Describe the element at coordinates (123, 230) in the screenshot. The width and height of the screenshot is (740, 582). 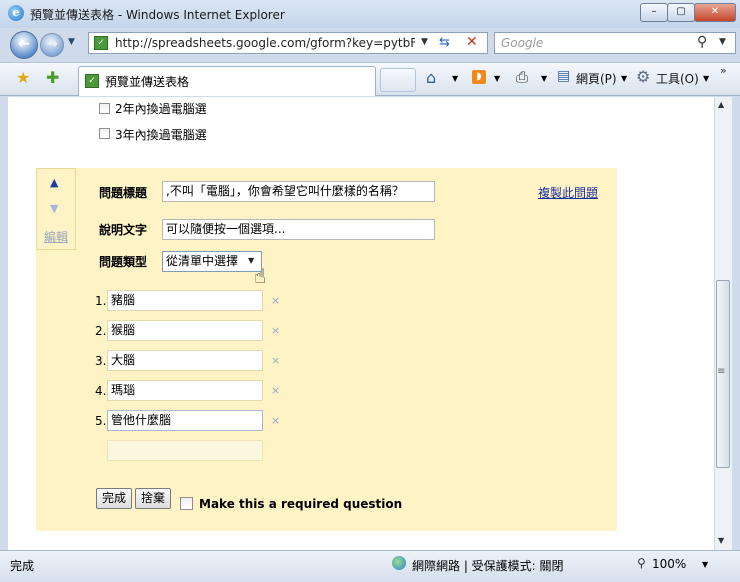
I see `help-text-label: 說明文字` at that location.